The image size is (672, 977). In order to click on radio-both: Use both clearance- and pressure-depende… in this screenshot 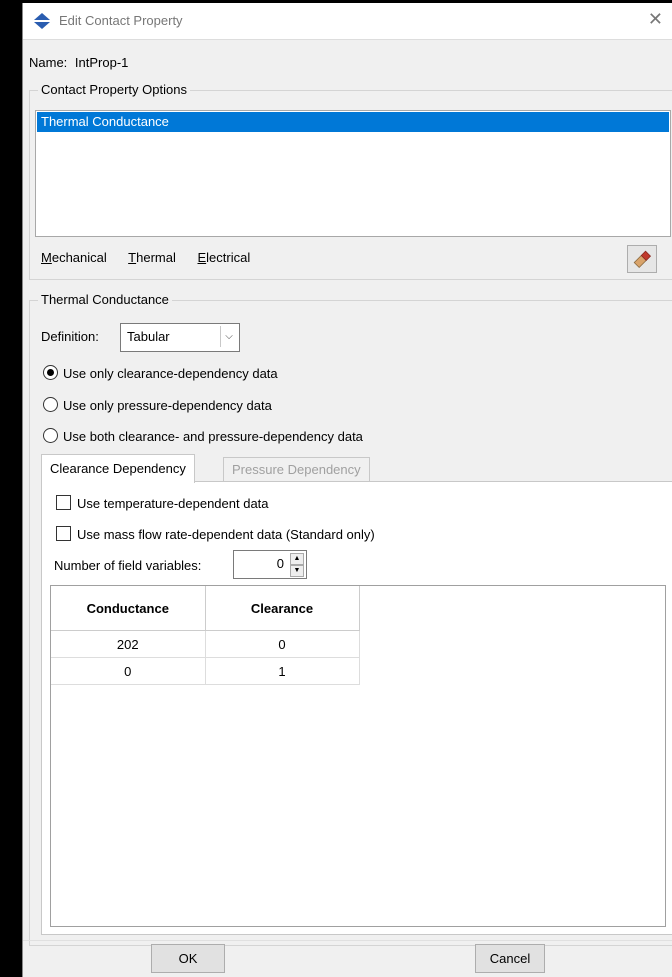, I will do `click(203, 437)`.